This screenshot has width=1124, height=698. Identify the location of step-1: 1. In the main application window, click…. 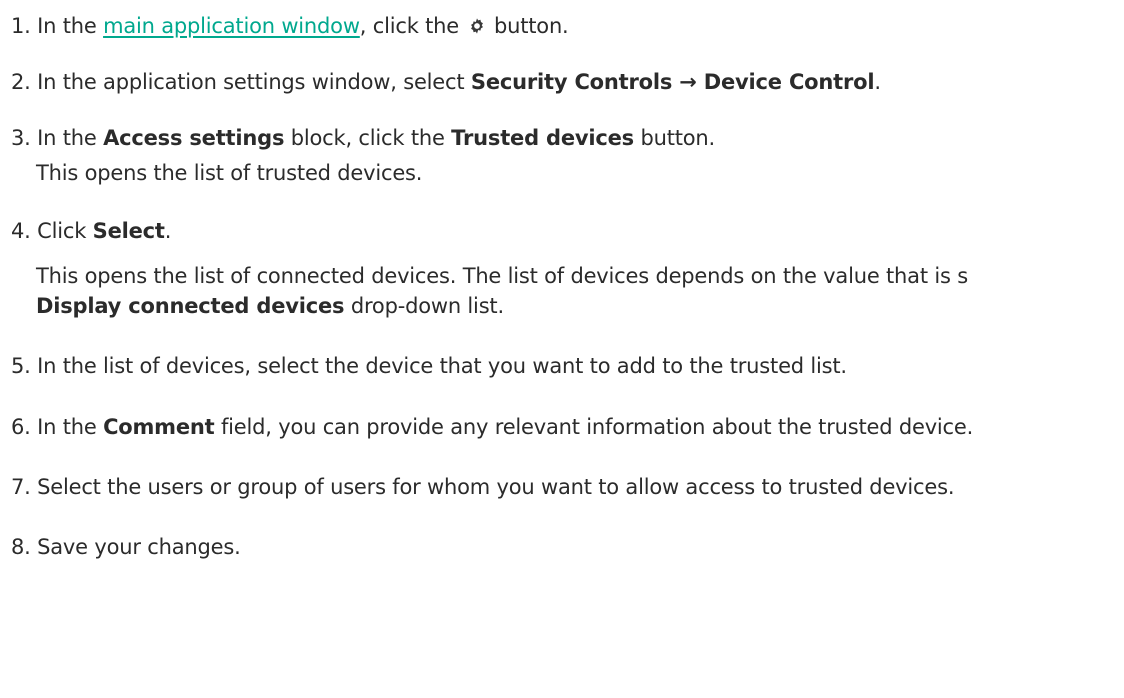
(290, 26).